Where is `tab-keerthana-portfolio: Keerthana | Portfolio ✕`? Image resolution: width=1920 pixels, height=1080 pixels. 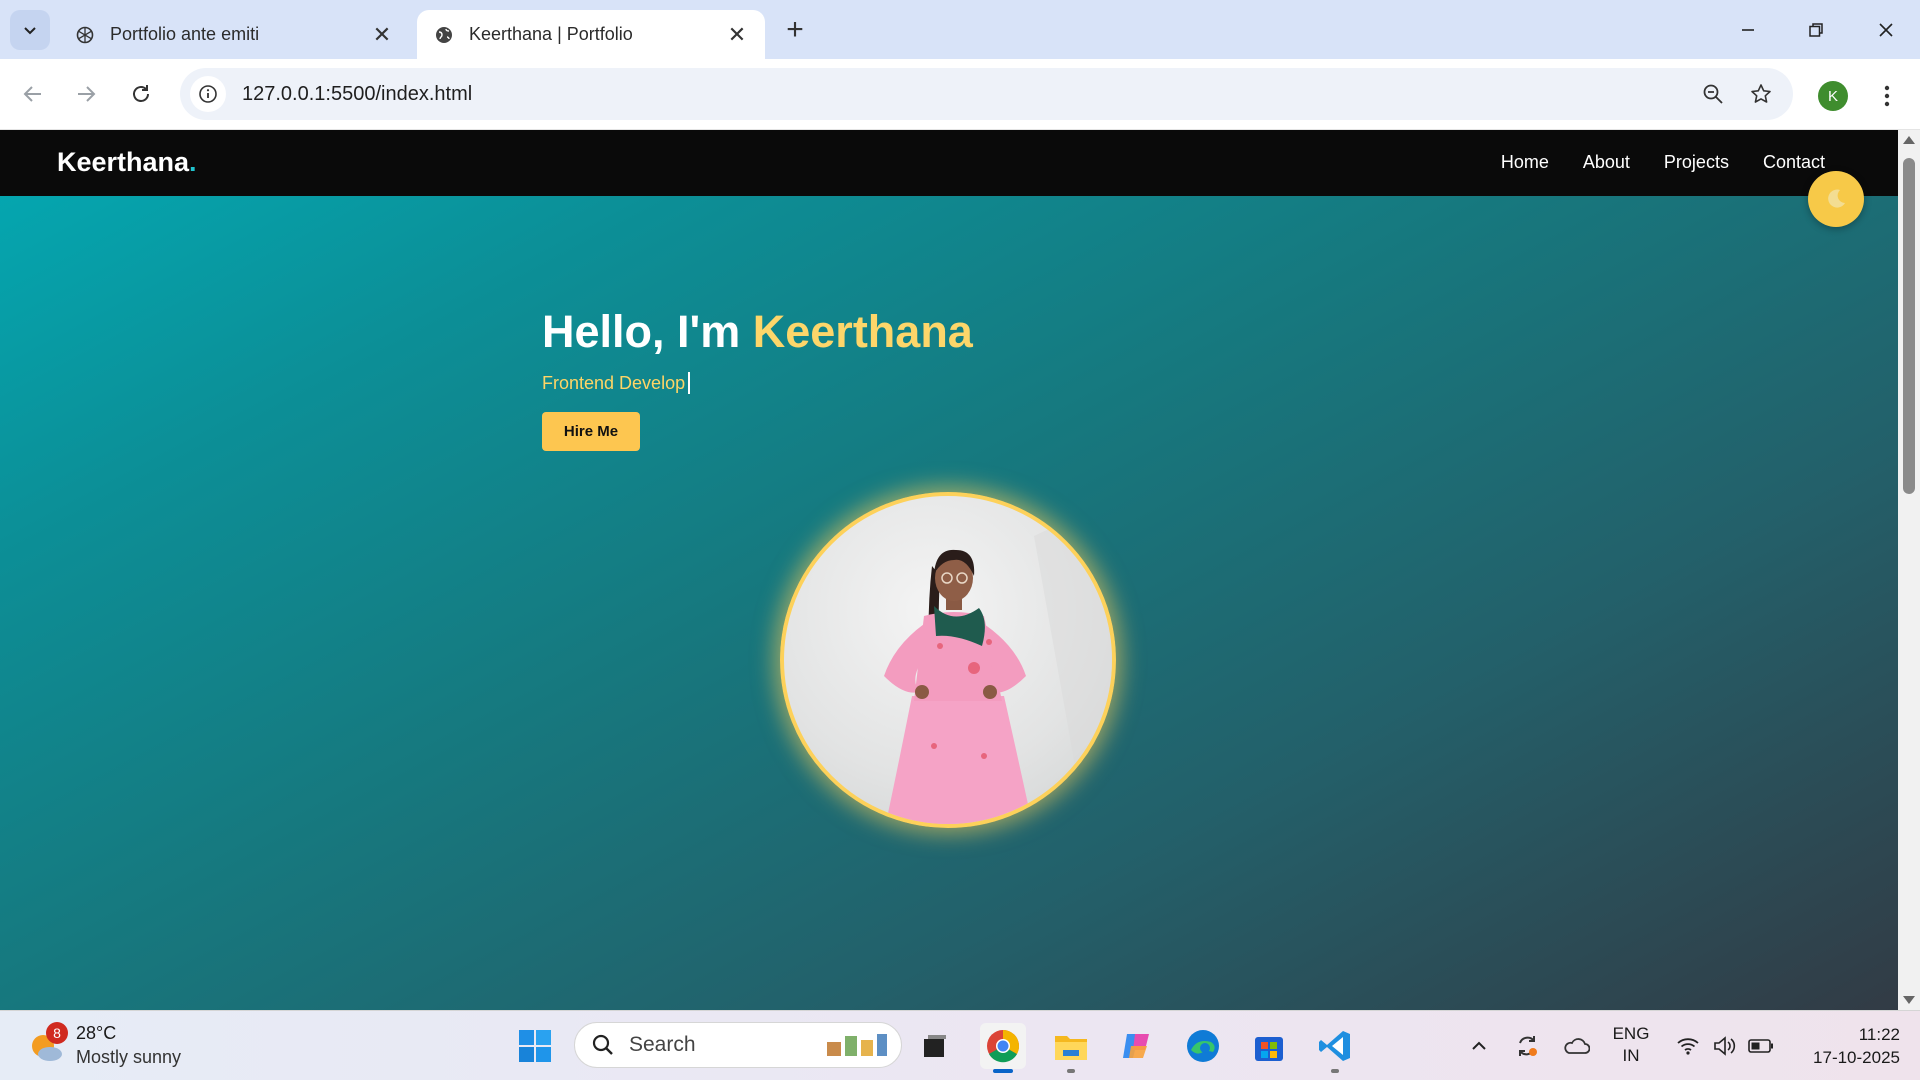
tab-keerthana-portfolio: Keerthana | Portfolio ✕ is located at coordinates (591, 34).